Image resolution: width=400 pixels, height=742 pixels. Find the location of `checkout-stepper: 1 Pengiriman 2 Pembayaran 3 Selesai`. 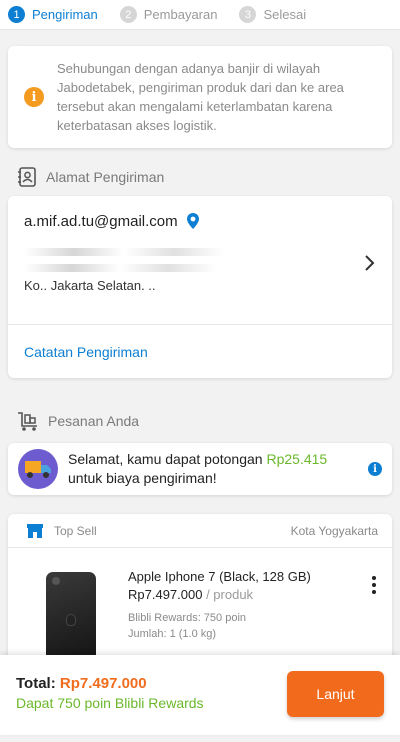

checkout-stepper: 1 Pengiriman 2 Pembayaran 3 Selesai is located at coordinates (200, 15).